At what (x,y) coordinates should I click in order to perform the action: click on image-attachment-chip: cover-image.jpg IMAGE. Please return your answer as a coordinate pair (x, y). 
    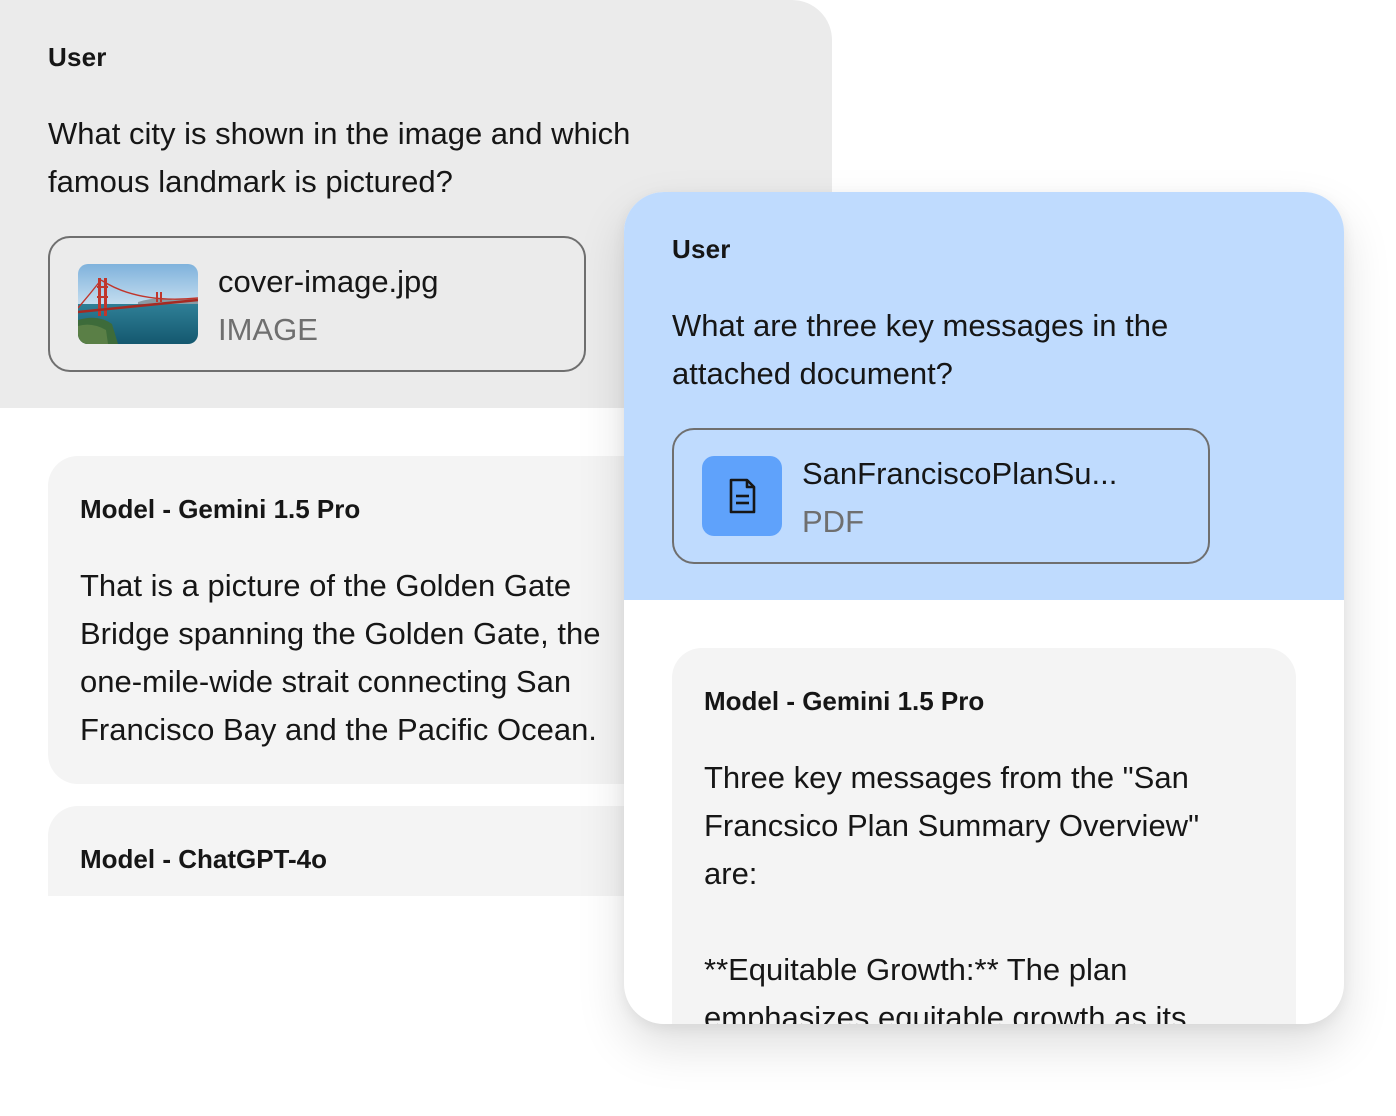
    Looking at the image, I should click on (317, 304).